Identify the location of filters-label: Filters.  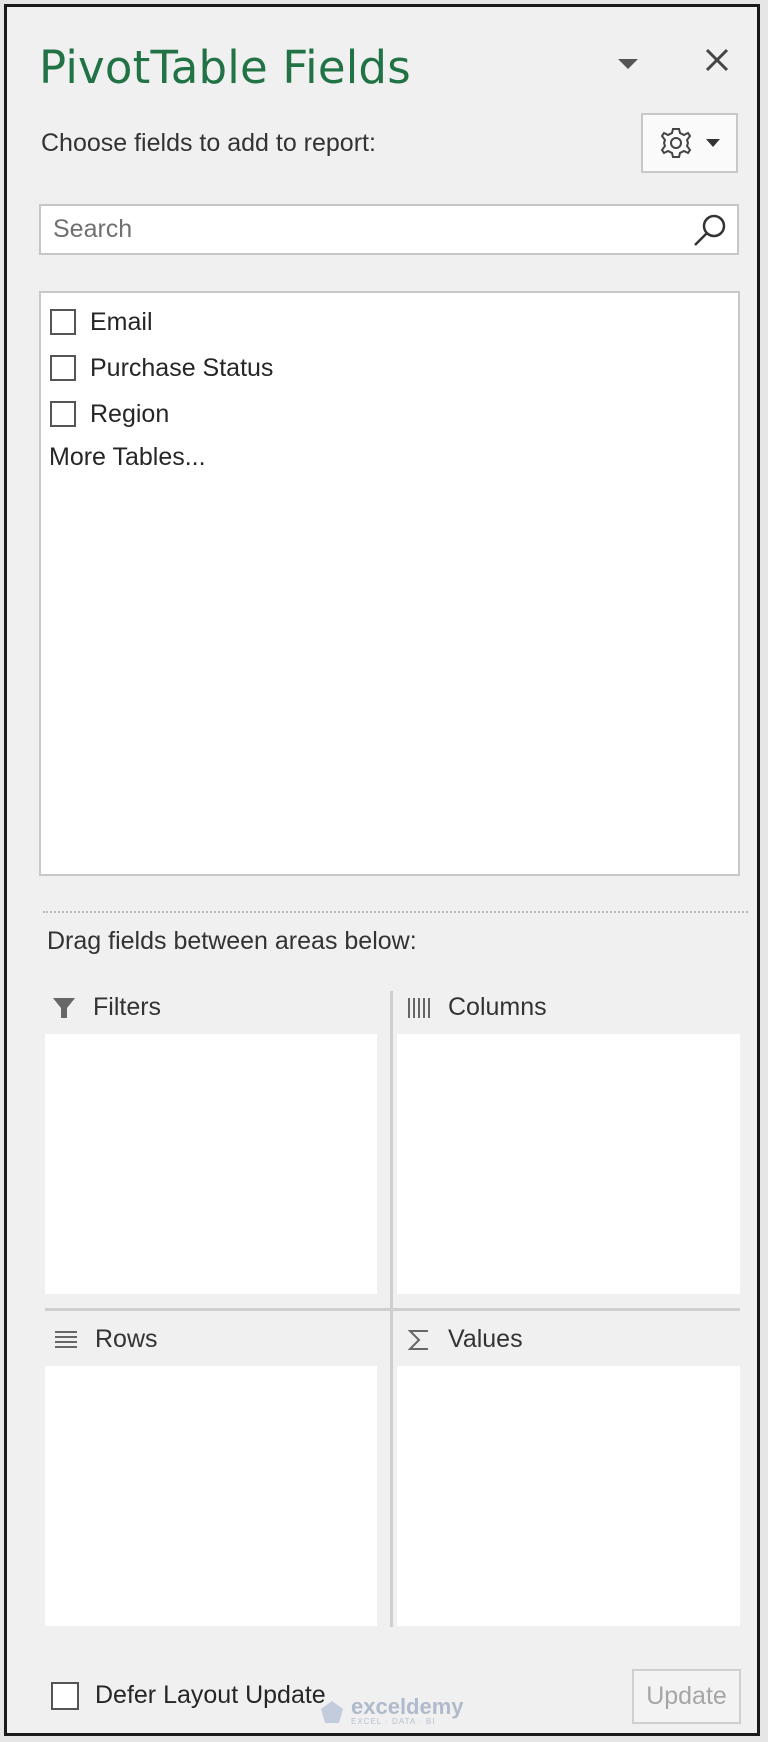
(127, 1007).